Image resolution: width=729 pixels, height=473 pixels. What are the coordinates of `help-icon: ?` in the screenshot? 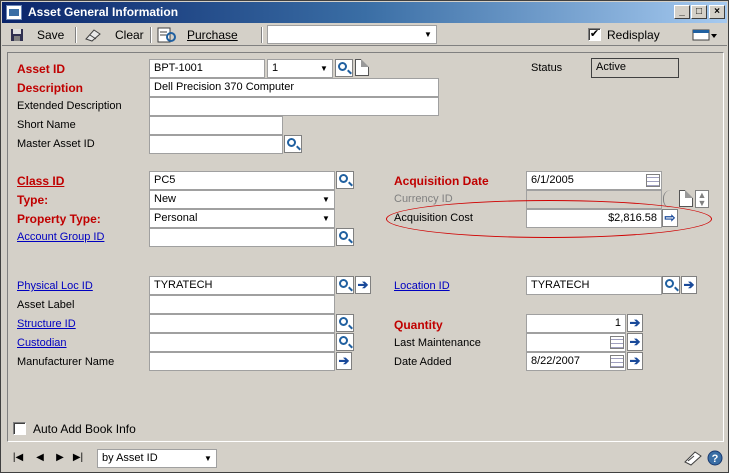 It's located at (715, 458).